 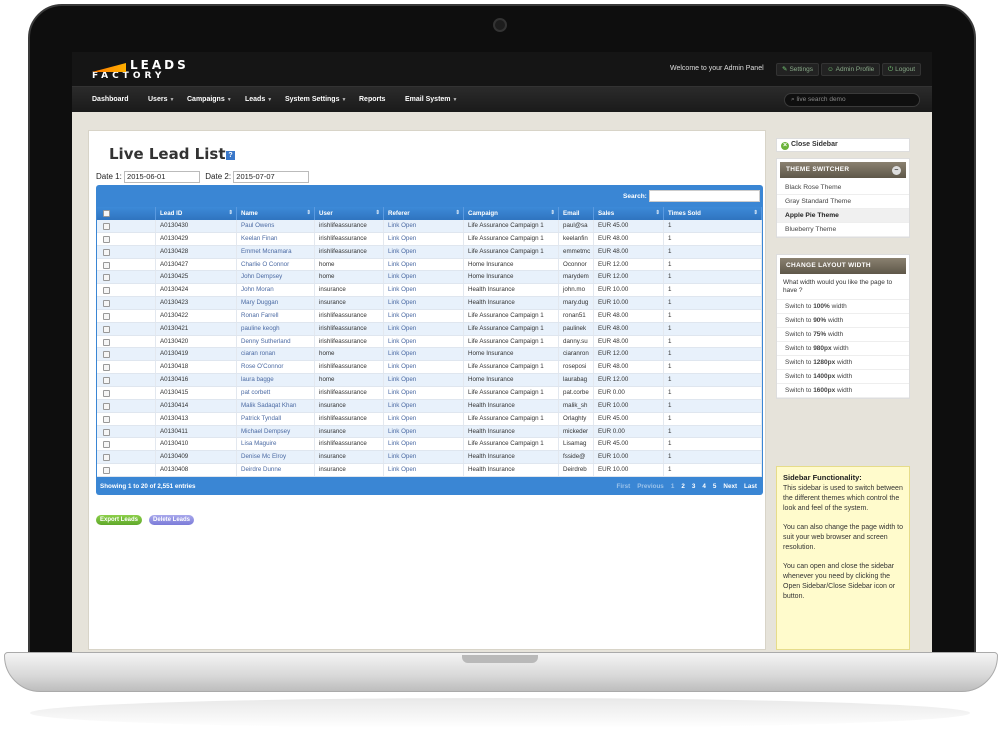 What do you see at coordinates (843, 335) in the screenshot?
I see `width-option: Switch to 75% width` at bounding box center [843, 335].